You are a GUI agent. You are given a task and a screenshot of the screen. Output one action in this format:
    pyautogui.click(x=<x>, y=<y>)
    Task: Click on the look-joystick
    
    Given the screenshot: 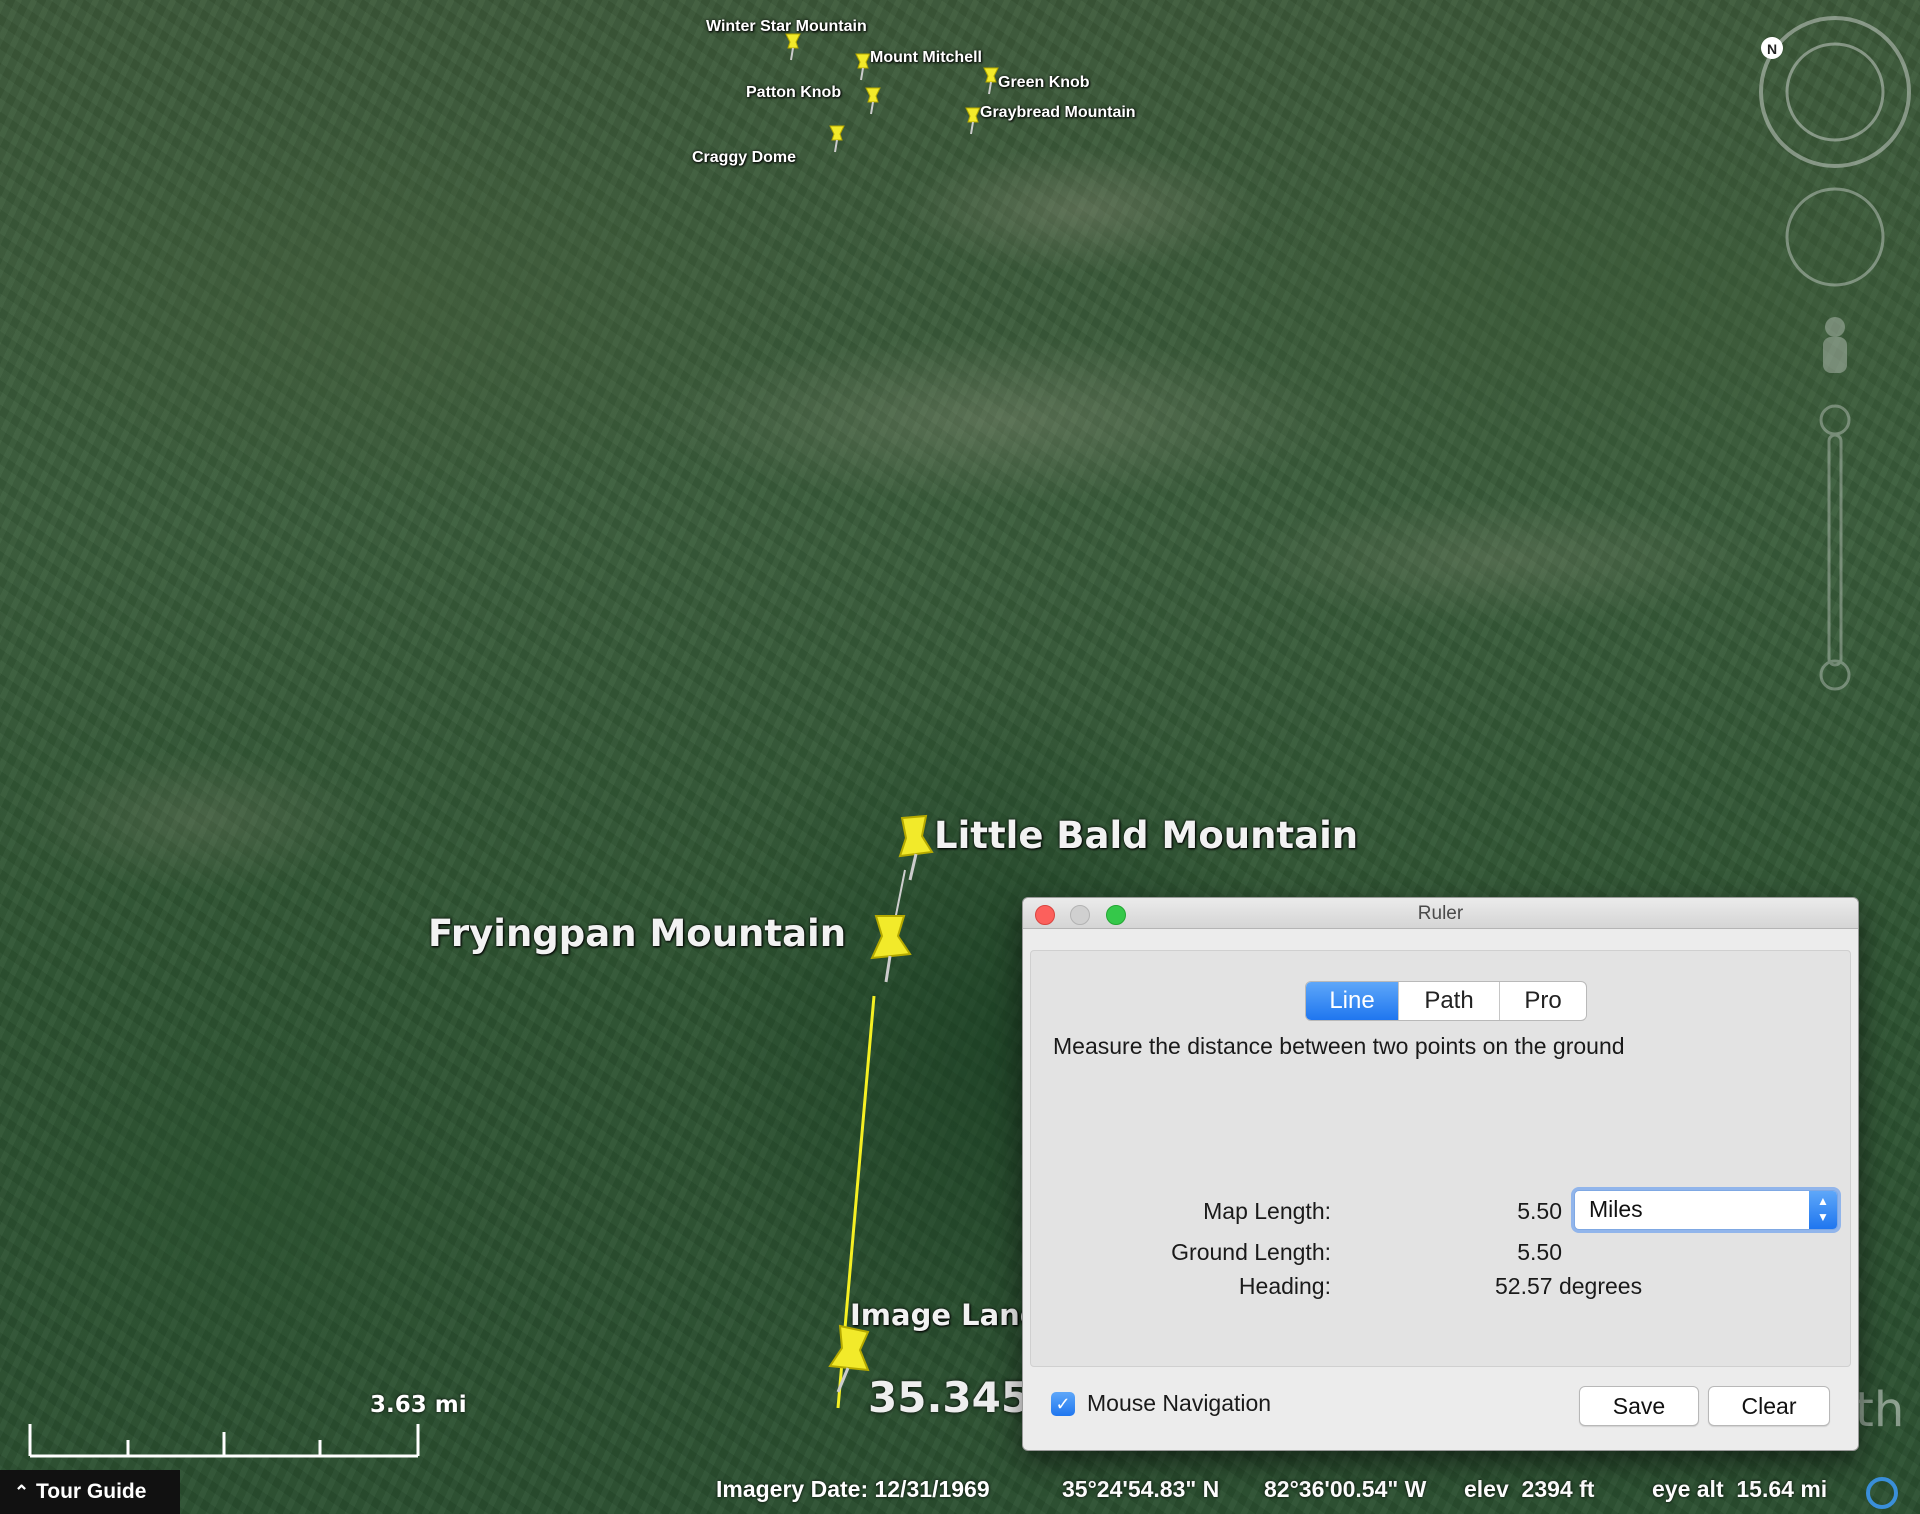 What is the action you would take?
    pyautogui.click(x=1835, y=92)
    